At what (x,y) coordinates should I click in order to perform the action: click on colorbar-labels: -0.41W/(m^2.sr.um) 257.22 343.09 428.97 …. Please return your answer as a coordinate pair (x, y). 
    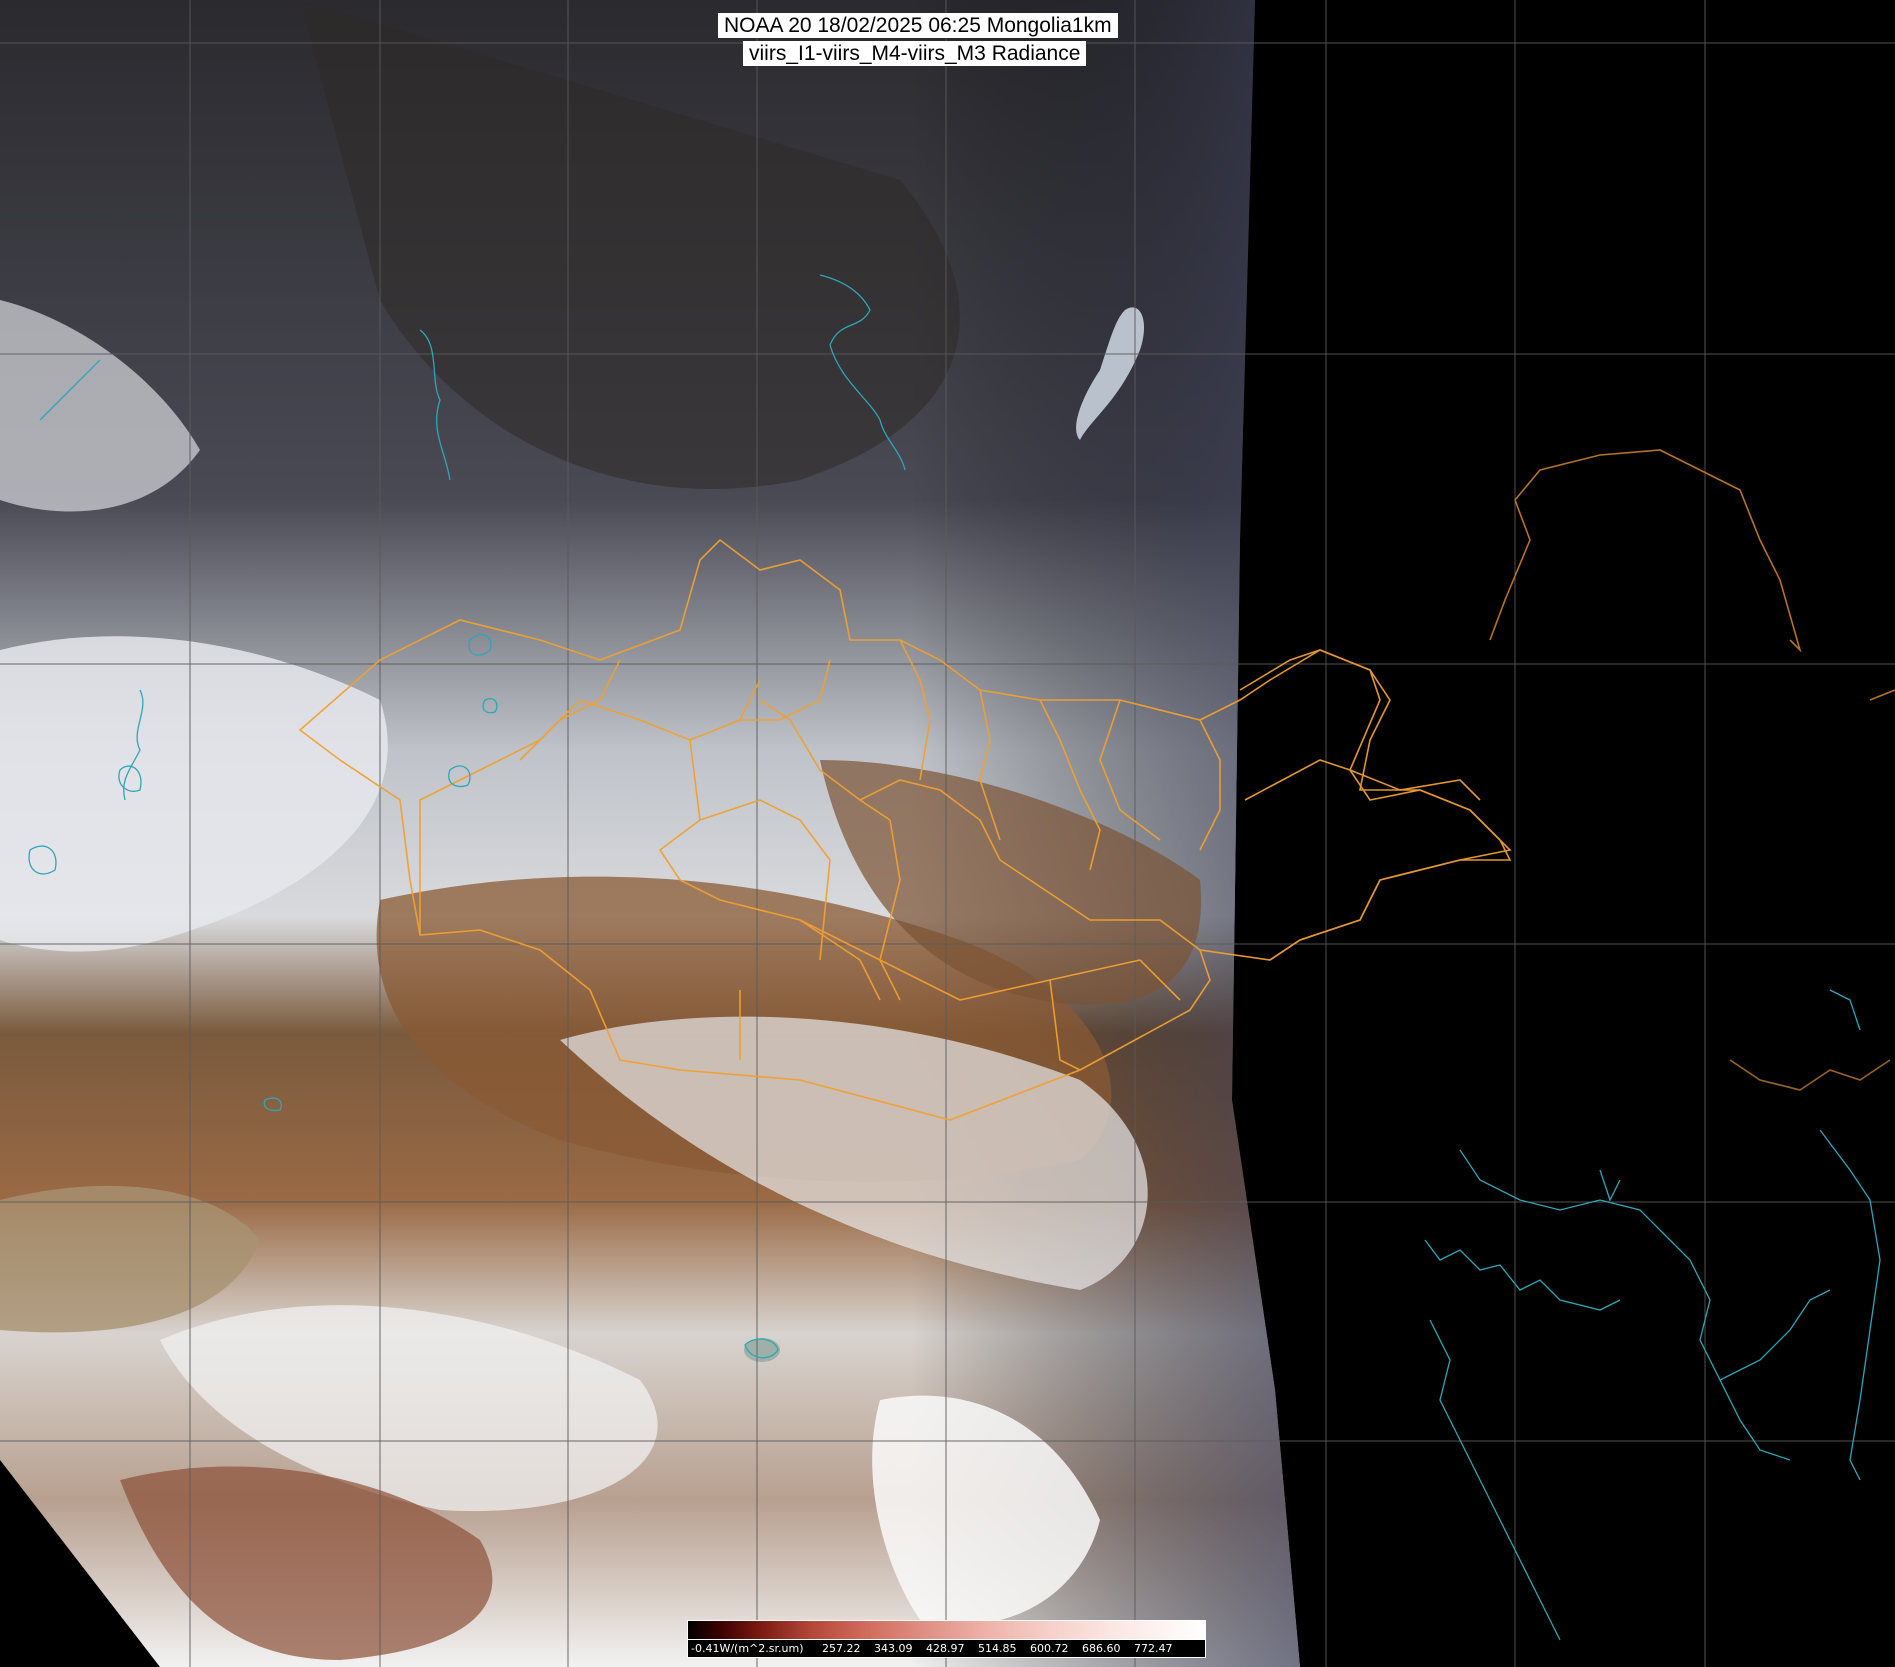
    Looking at the image, I should click on (946, 1649).